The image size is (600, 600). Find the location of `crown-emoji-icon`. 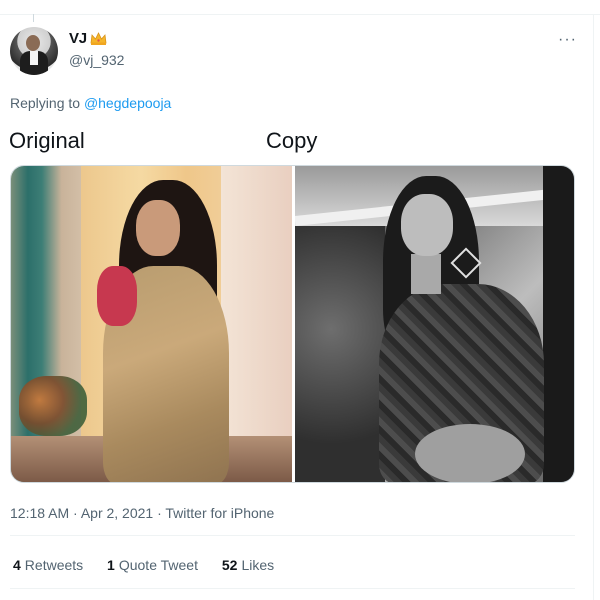

crown-emoji-icon is located at coordinates (98, 38).